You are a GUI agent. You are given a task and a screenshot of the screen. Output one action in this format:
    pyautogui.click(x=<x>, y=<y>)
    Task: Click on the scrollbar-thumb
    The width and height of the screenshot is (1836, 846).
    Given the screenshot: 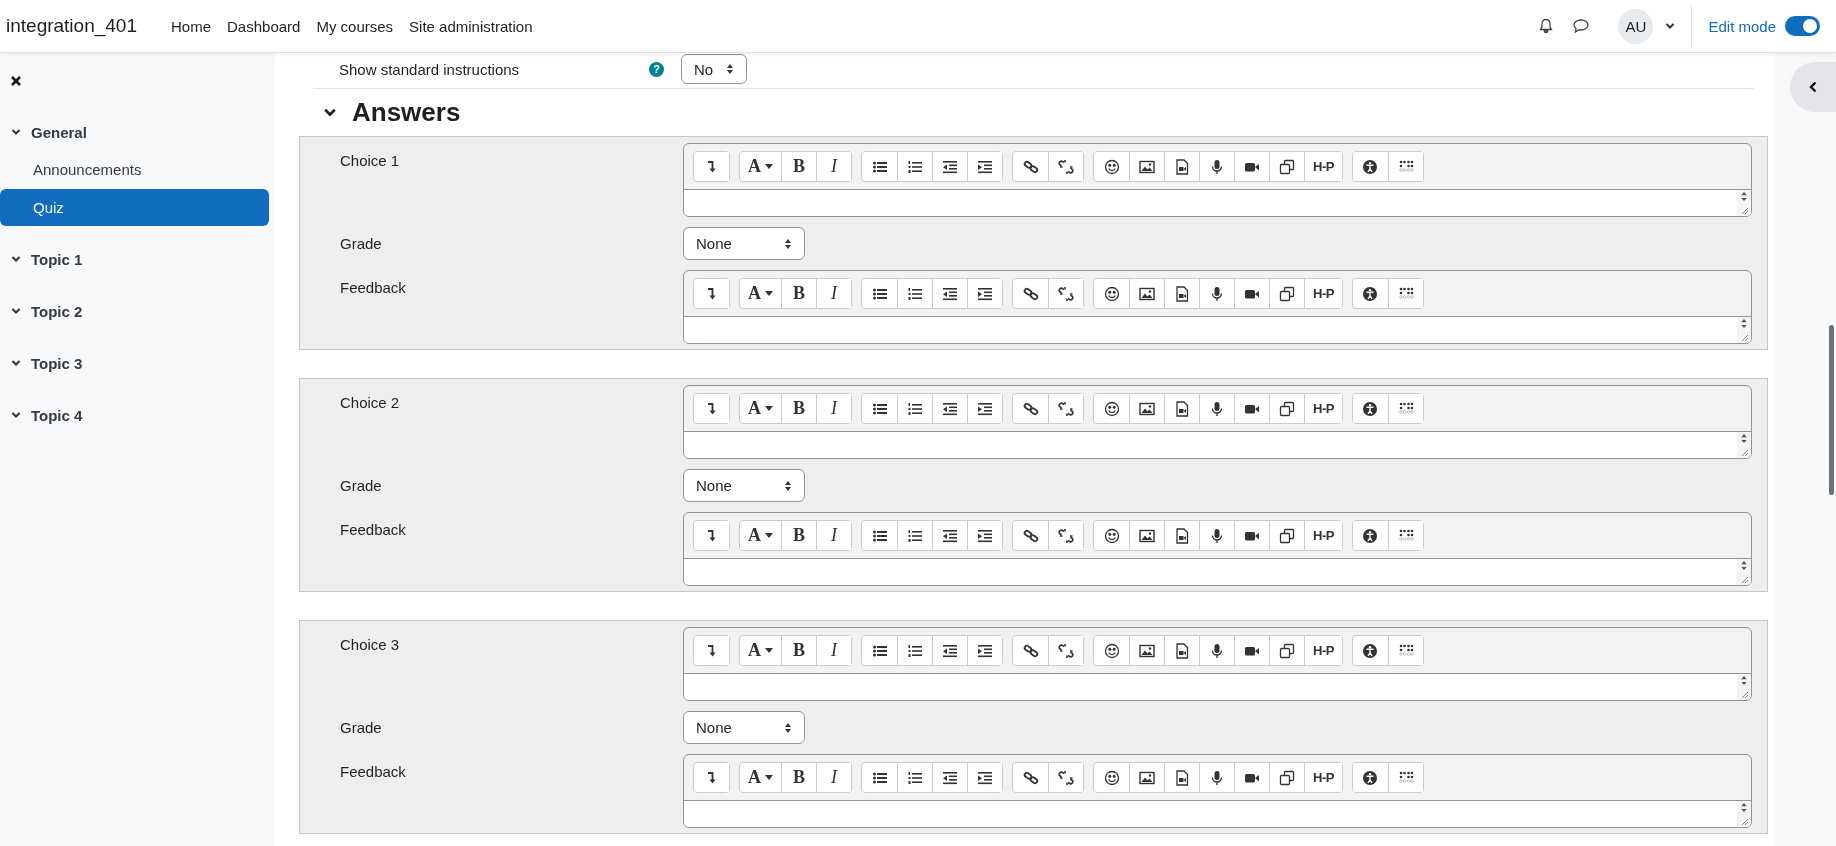 What is the action you would take?
    pyautogui.click(x=1831, y=410)
    